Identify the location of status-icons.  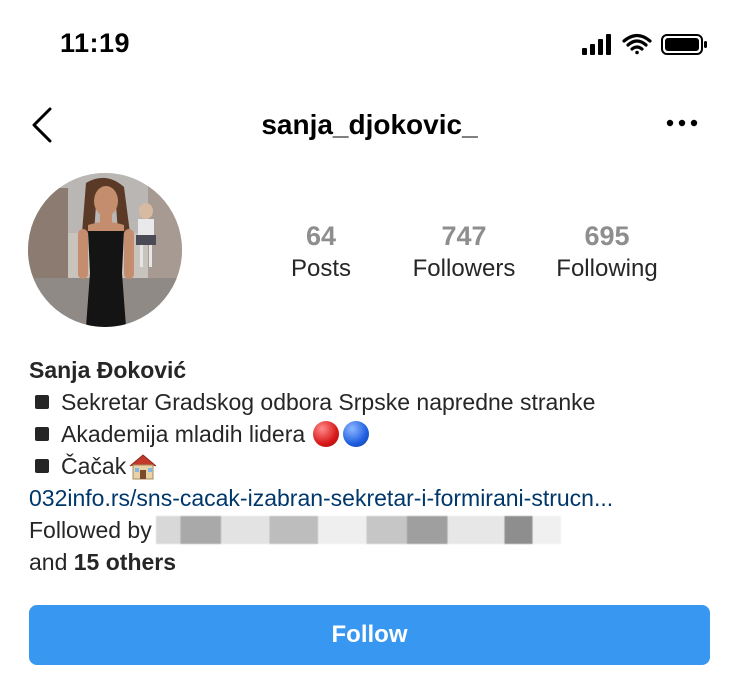
(644, 44).